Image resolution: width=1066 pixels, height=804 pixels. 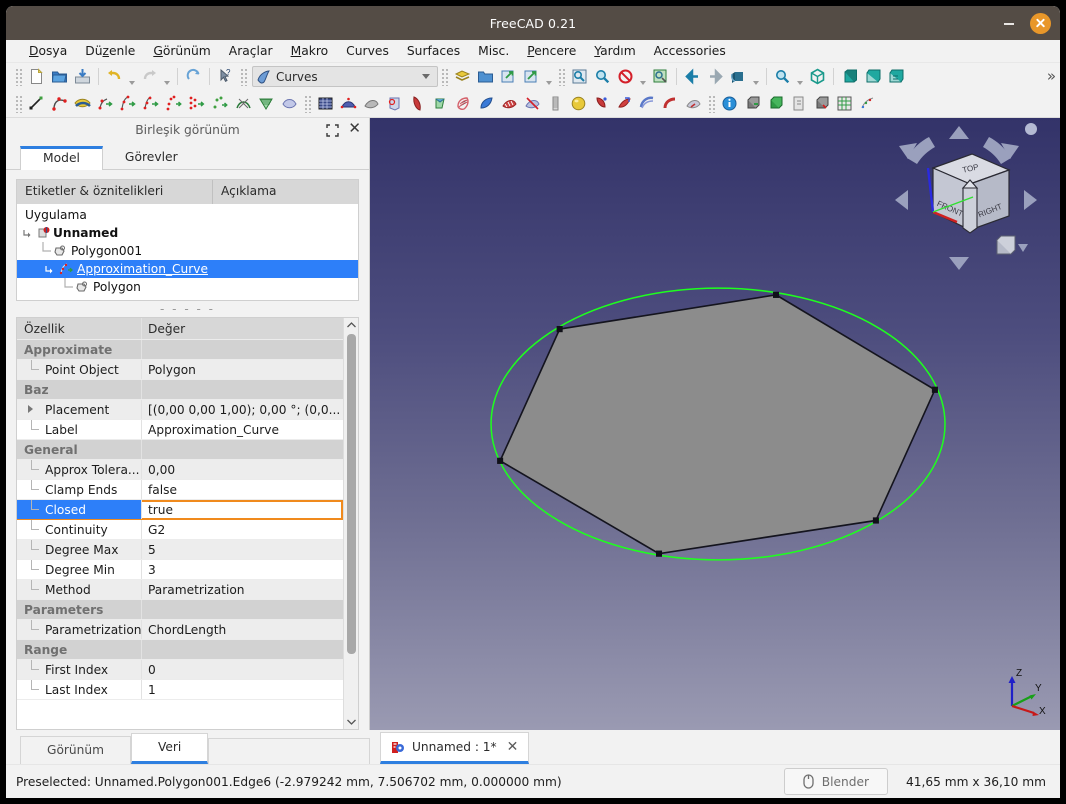 I want to click on property-group-baz: Baz, so click(x=180, y=390).